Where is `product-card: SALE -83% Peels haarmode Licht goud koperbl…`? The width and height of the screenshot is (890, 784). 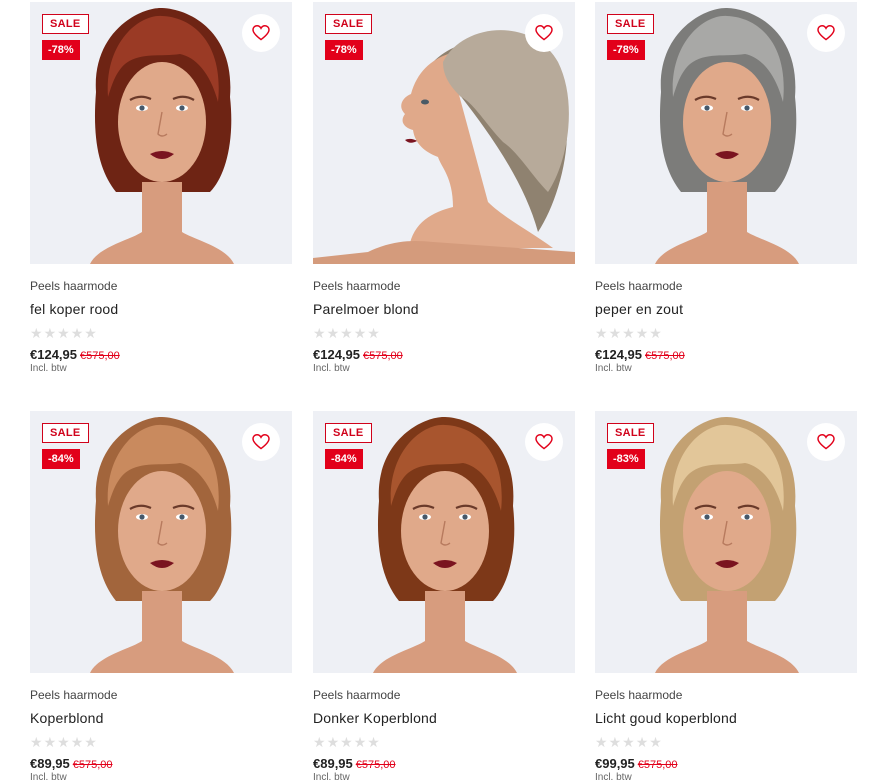
product-card: SALE -83% Peels haarmode Licht goud koperbl… is located at coordinates (726, 597).